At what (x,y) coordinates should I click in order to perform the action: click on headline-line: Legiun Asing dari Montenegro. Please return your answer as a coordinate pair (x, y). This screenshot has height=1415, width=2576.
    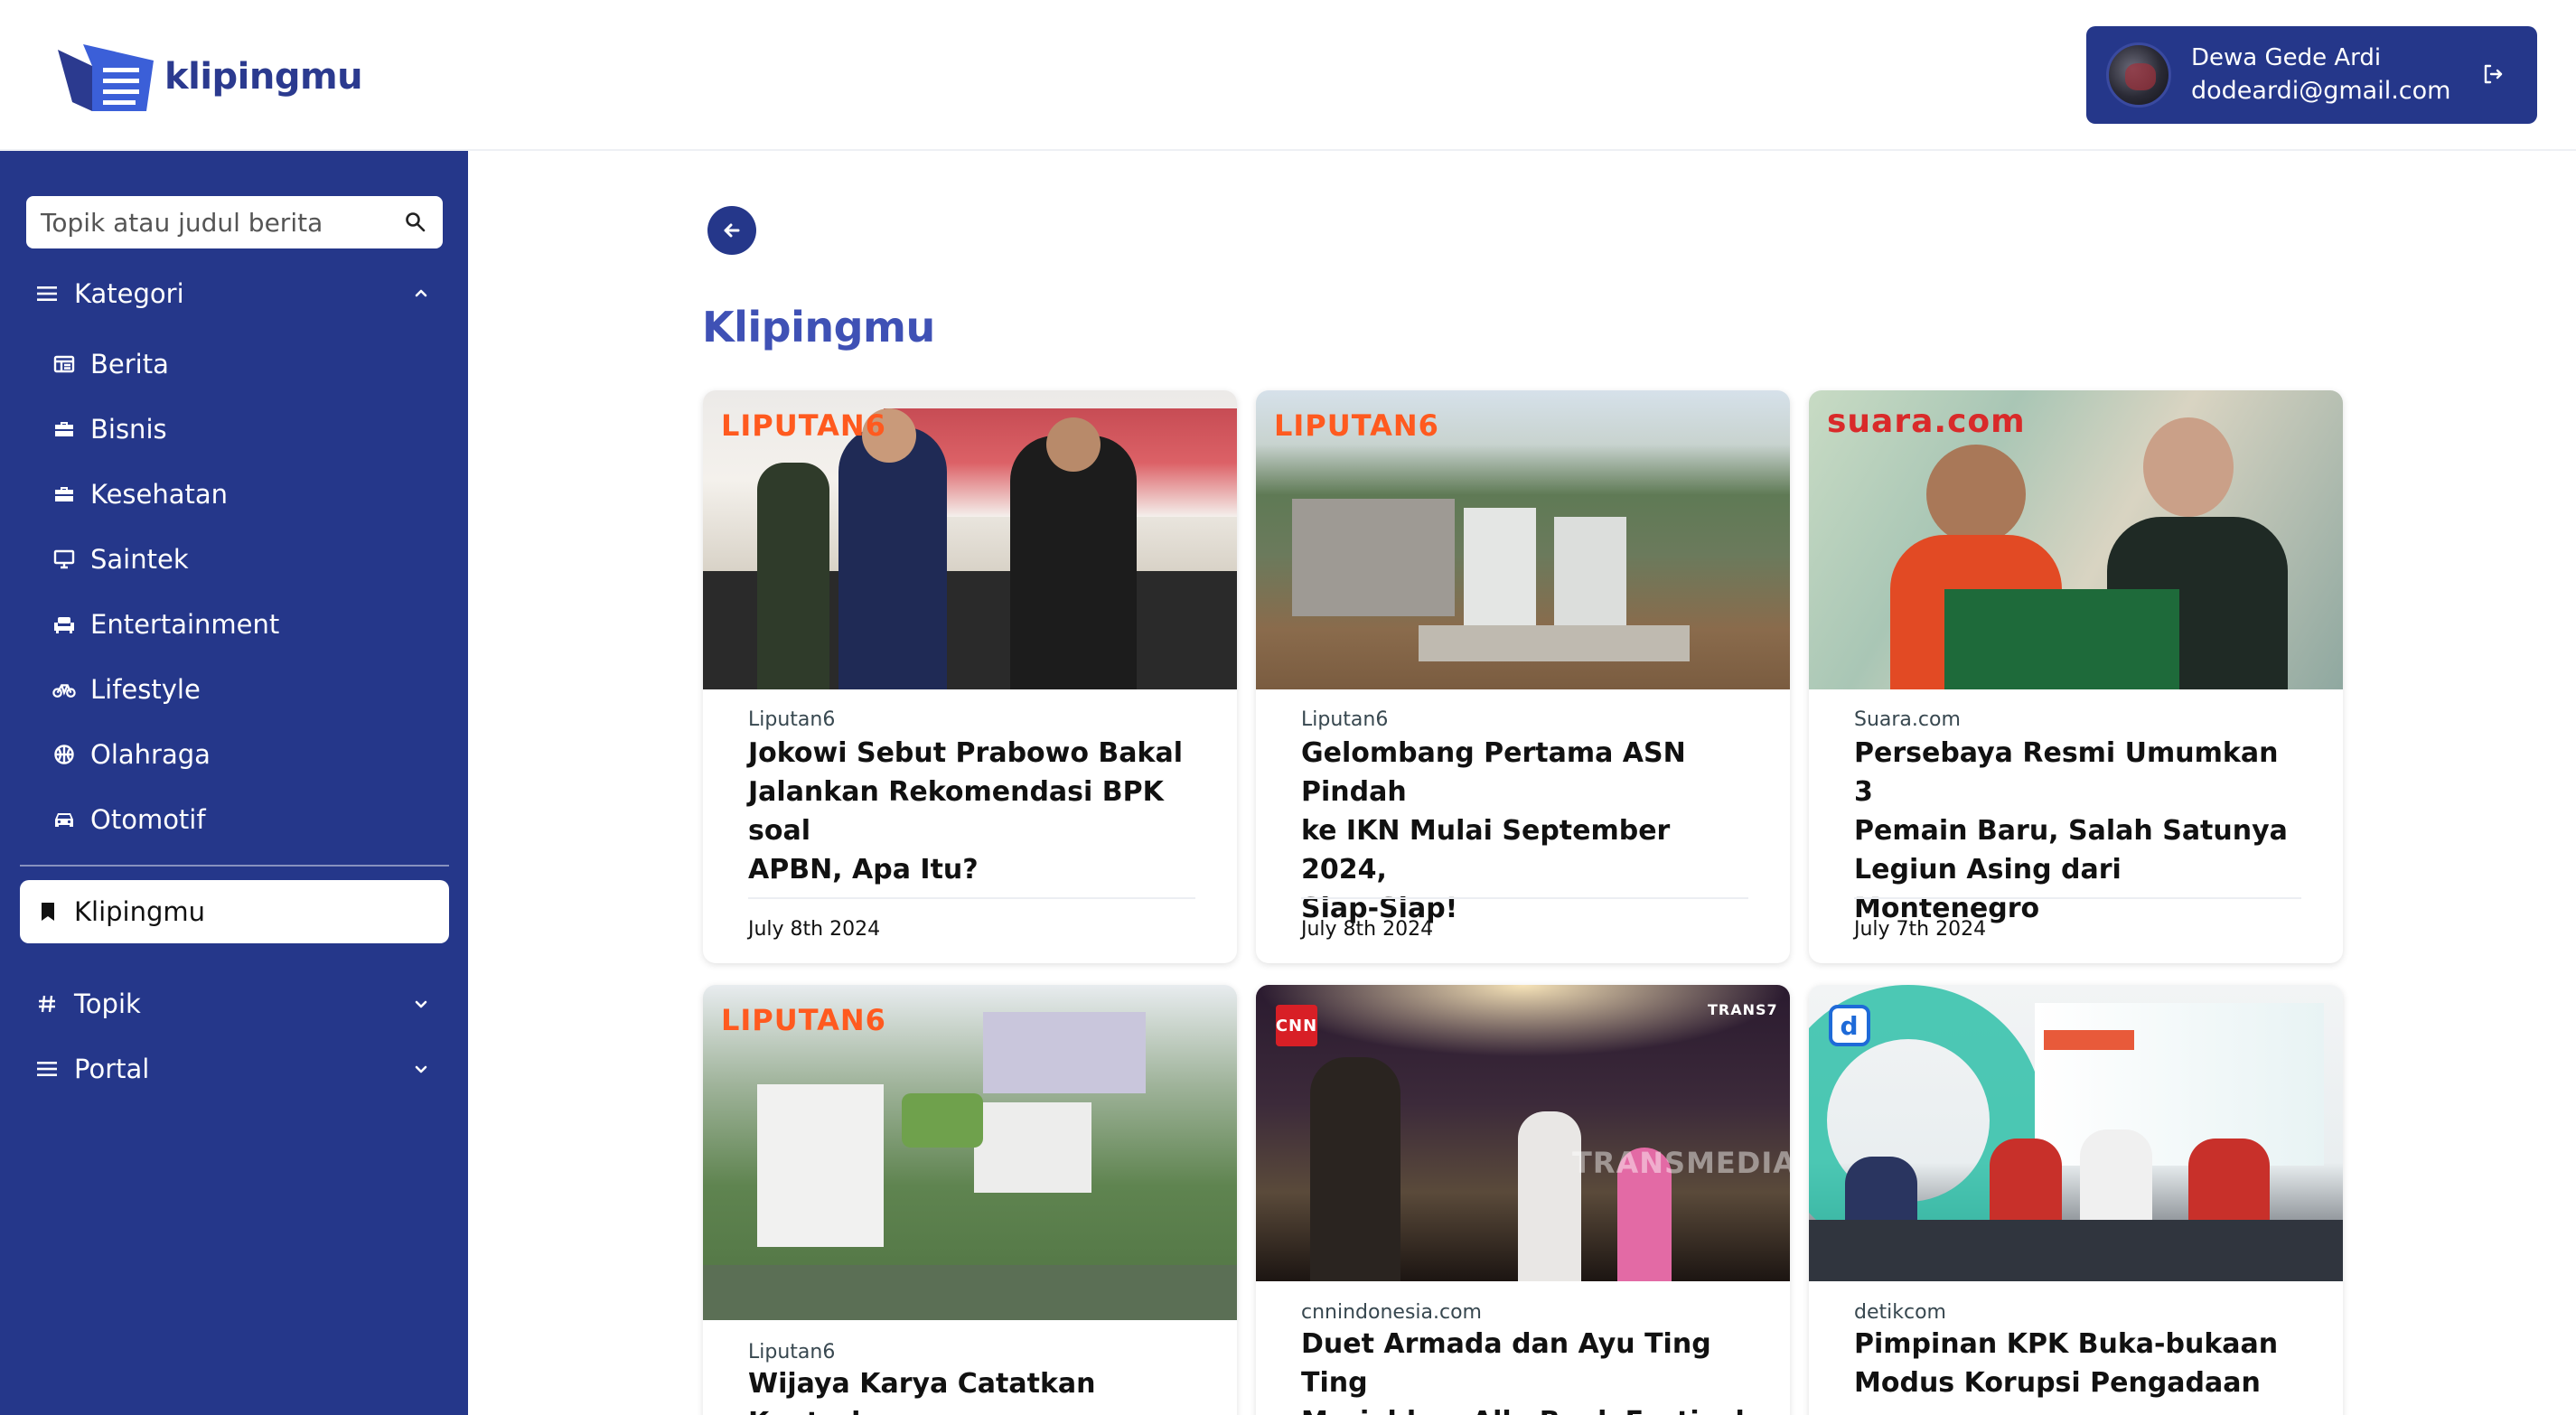
    Looking at the image, I should click on (1988, 889).